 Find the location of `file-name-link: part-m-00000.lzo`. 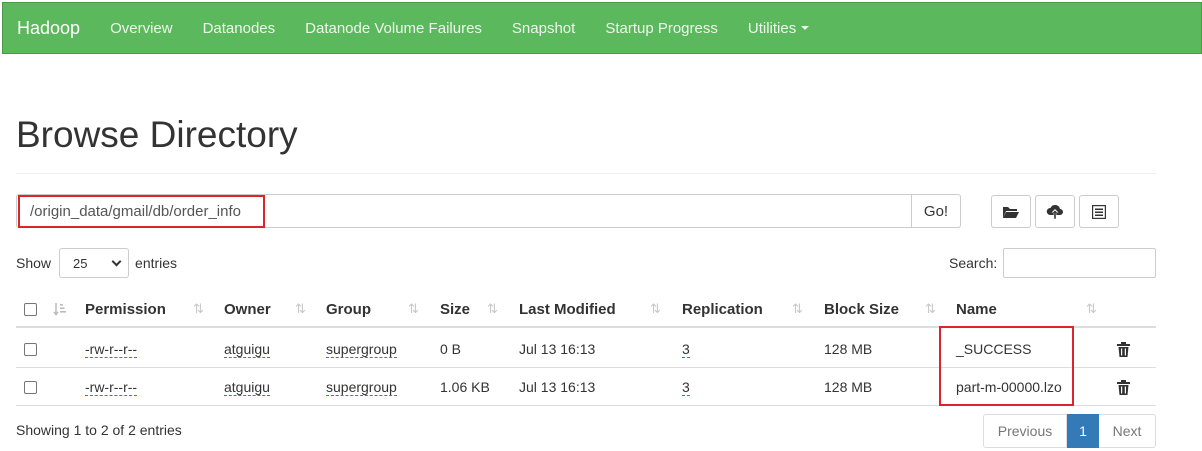

file-name-link: part-m-00000.lzo is located at coordinates (1009, 387).